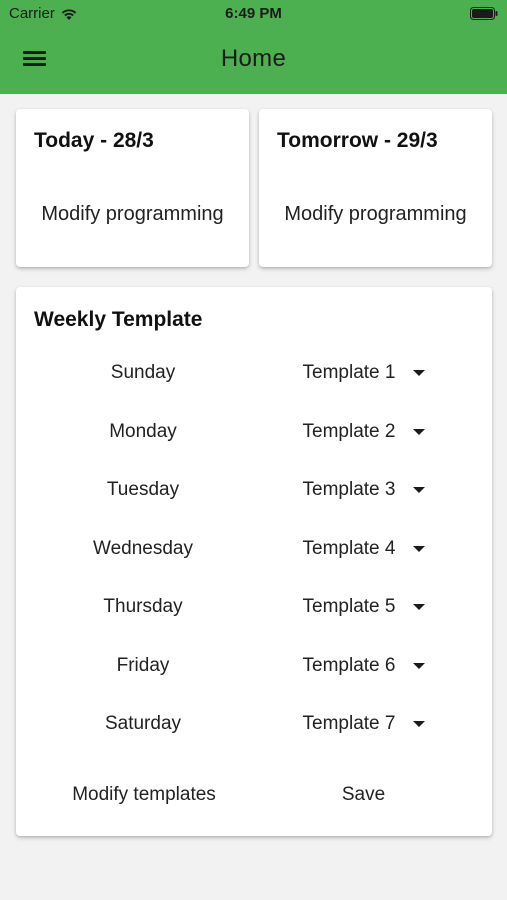 This screenshot has width=507, height=900. What do you see at coordinates (375, 214) in the screenshot?
I see `tomorrow-modify-programming-button: Modify programming` at bounding box center [375, 214].